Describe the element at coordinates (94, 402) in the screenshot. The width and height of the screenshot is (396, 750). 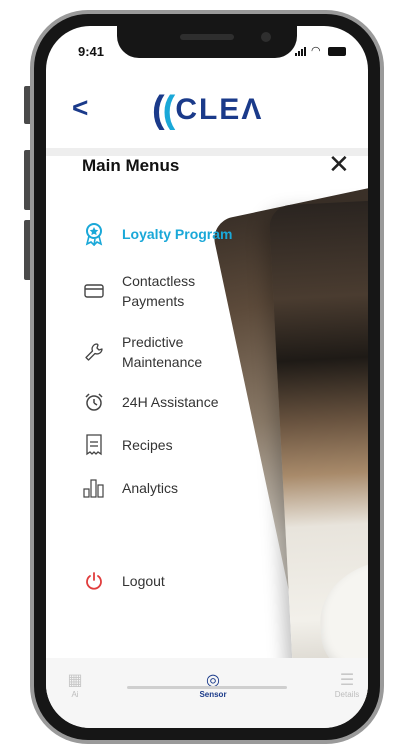
I see `clock-icon` at that location.